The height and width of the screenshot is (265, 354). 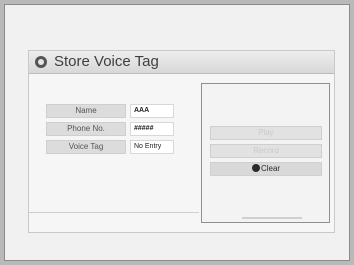 I want to click on phone-value: #####, so click(x=152, y=129).